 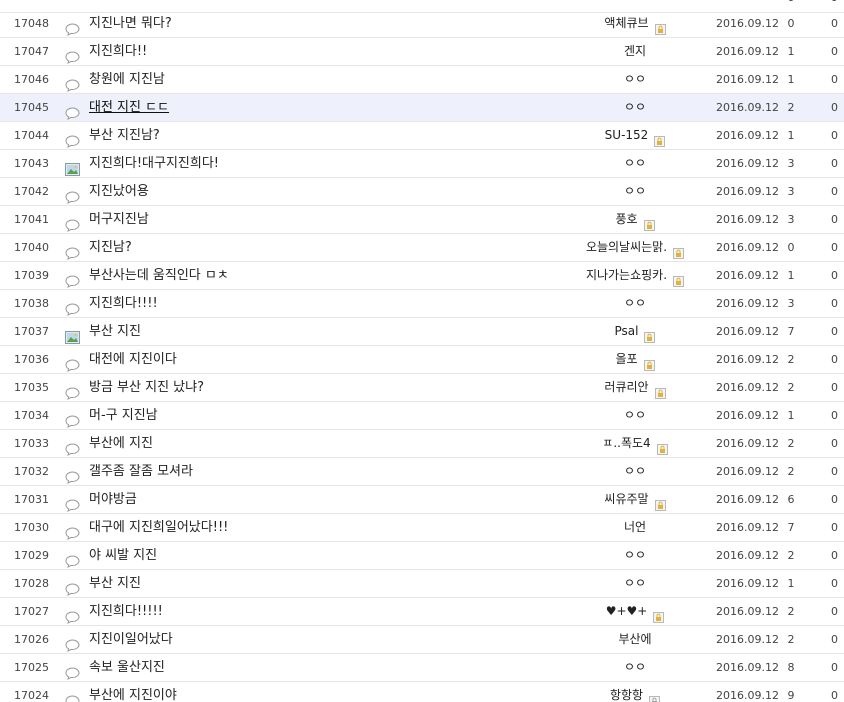 I want to click on table-row: 17044 부산 지진남? SU-152 2016.09.12 1 0, so click(x=422, y=136).